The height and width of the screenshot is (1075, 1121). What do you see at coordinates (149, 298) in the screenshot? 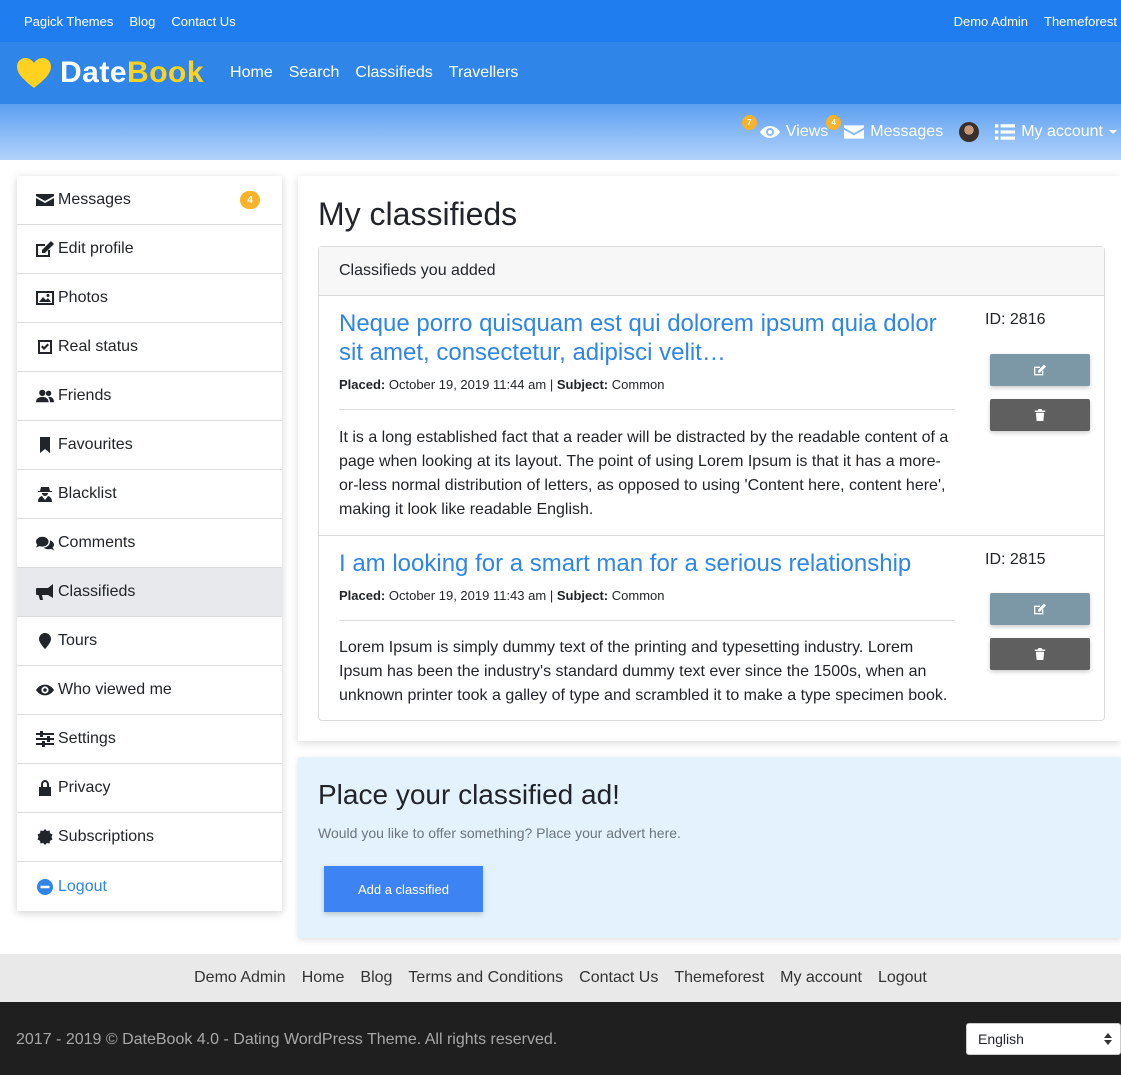
I see `sidebar-item-photos: Photos` at bounding box center [149, 298].